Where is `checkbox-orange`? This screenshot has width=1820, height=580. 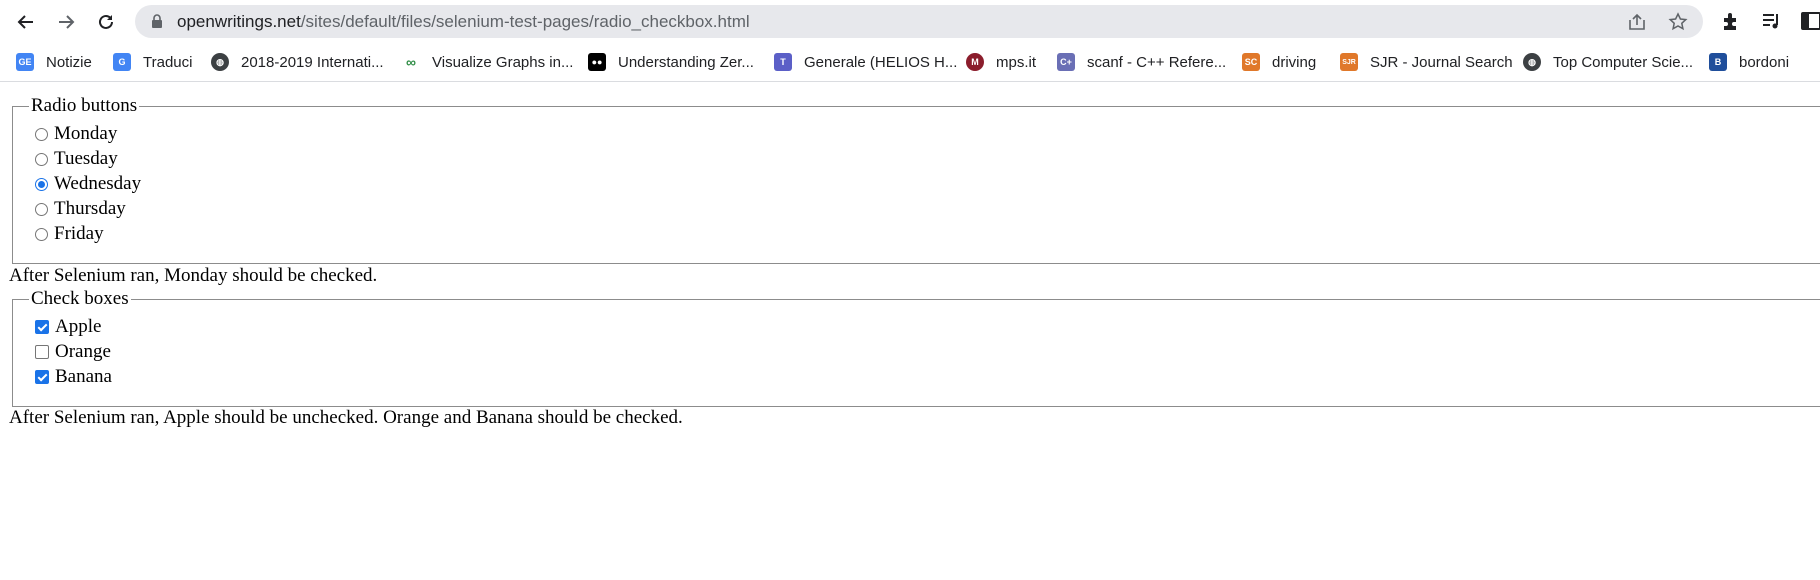 checkbox-orange is located at coordinates (42, 352).